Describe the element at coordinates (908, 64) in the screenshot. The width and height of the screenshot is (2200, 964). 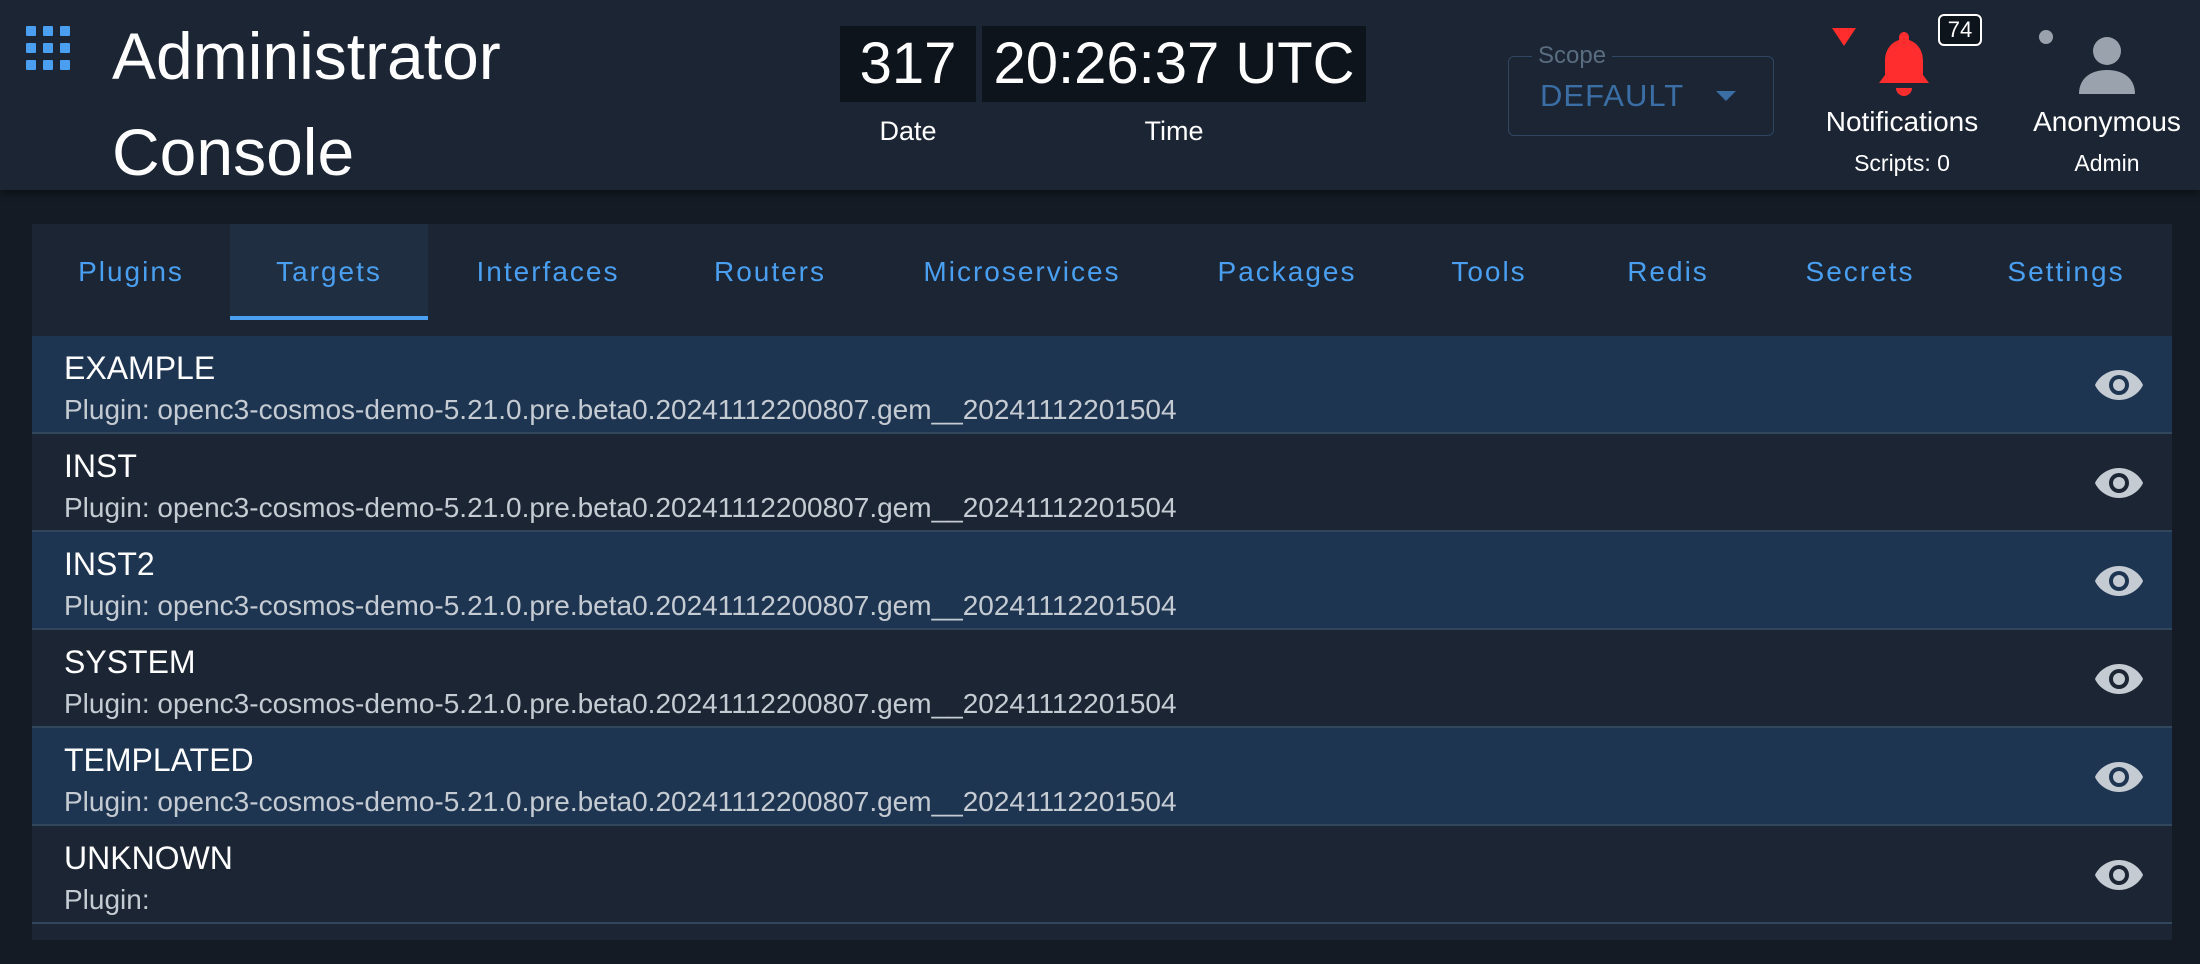
I see `date-display: 317` at that location.